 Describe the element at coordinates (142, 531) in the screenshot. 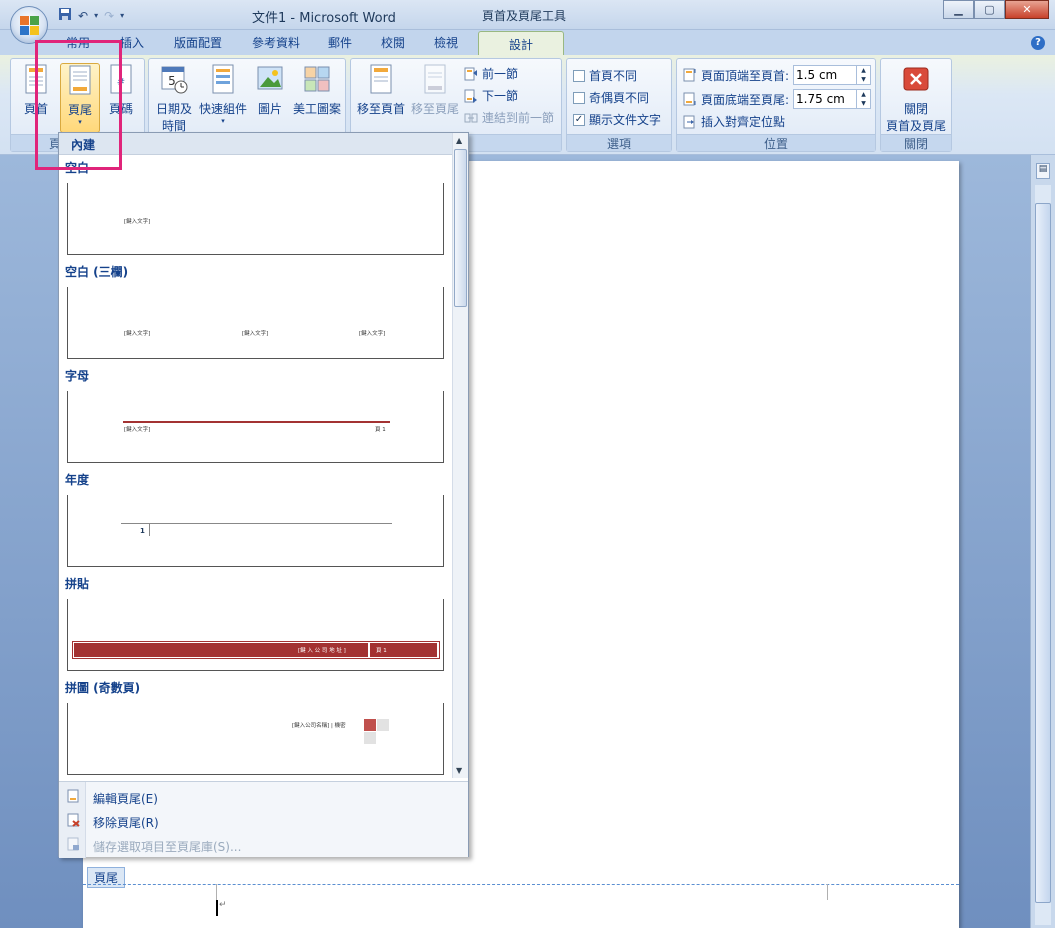

I see `page-number-text: 1` at that location.